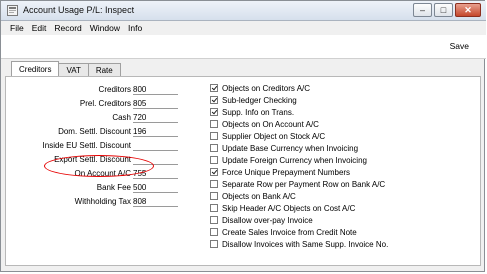  I want to click on checkbox-row: Objects on On Account A/C, so click(264, 124).